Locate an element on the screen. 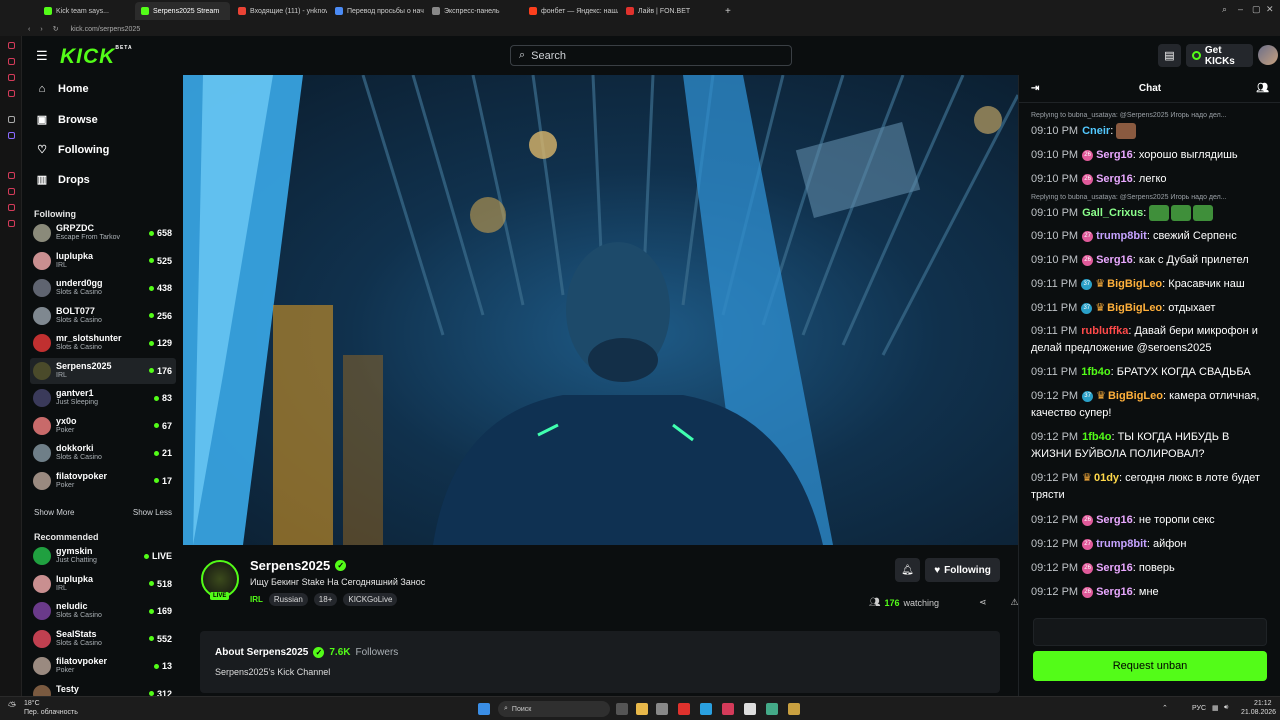 The image size is (1280, 720). share-icon: ⋖ is located at coordinates (983, 602).